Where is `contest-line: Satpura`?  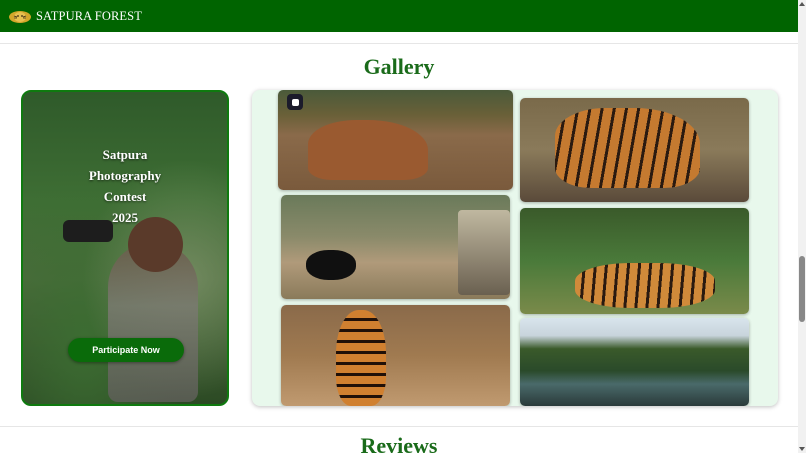 contest-line: Satpura is located at coordinates (125, 154).